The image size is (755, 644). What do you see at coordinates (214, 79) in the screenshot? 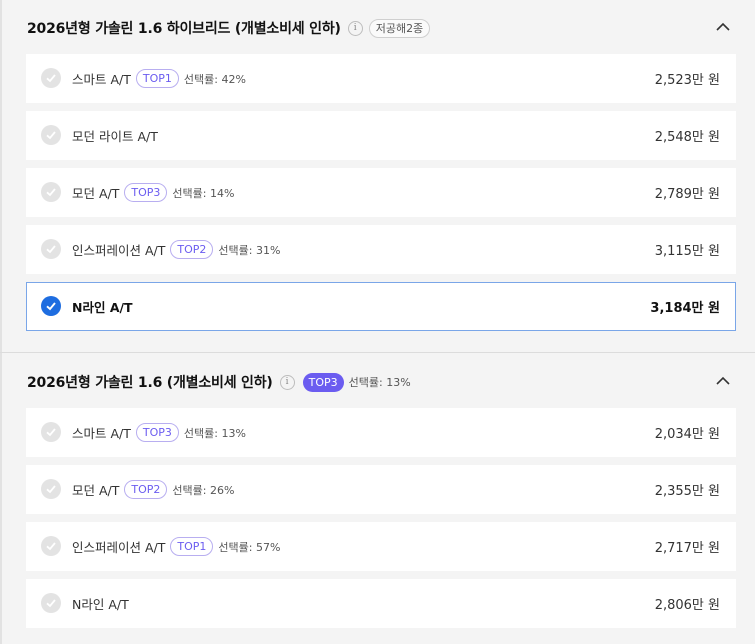
I see `selection-rate: 선택률: 42%` at bounding box center [214, 79].